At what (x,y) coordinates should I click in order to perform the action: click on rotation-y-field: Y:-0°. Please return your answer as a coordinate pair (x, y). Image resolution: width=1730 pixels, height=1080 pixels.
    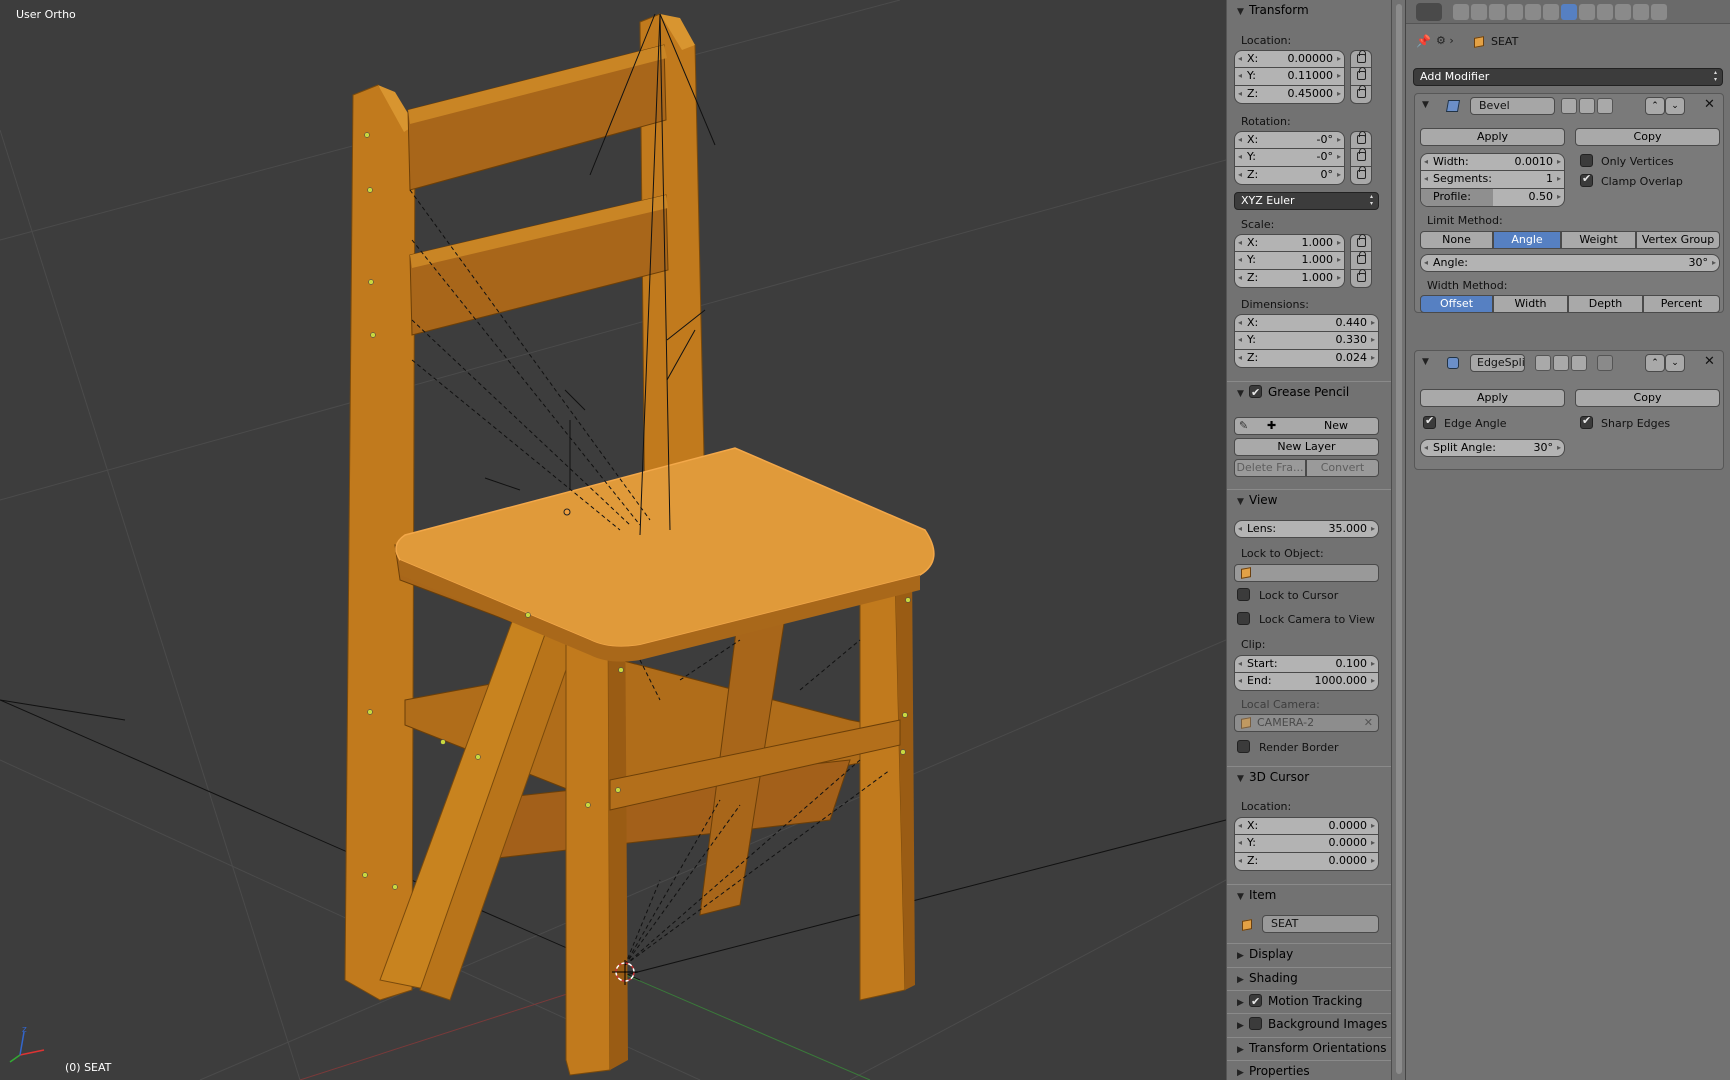
    Looking at the image, I should click on (1289, 158).